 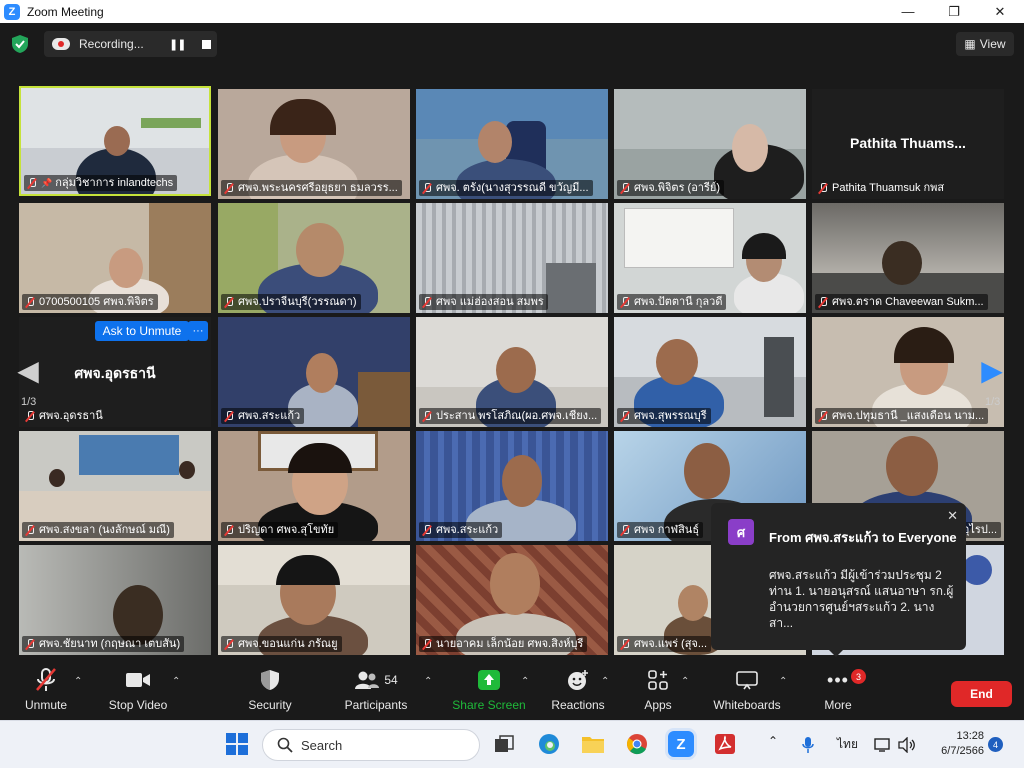 What do you see at coordinates (525, 681) in the screenshot?
I see `share-options-chevron-icon: ⌃` at bounding box center [525, 681].